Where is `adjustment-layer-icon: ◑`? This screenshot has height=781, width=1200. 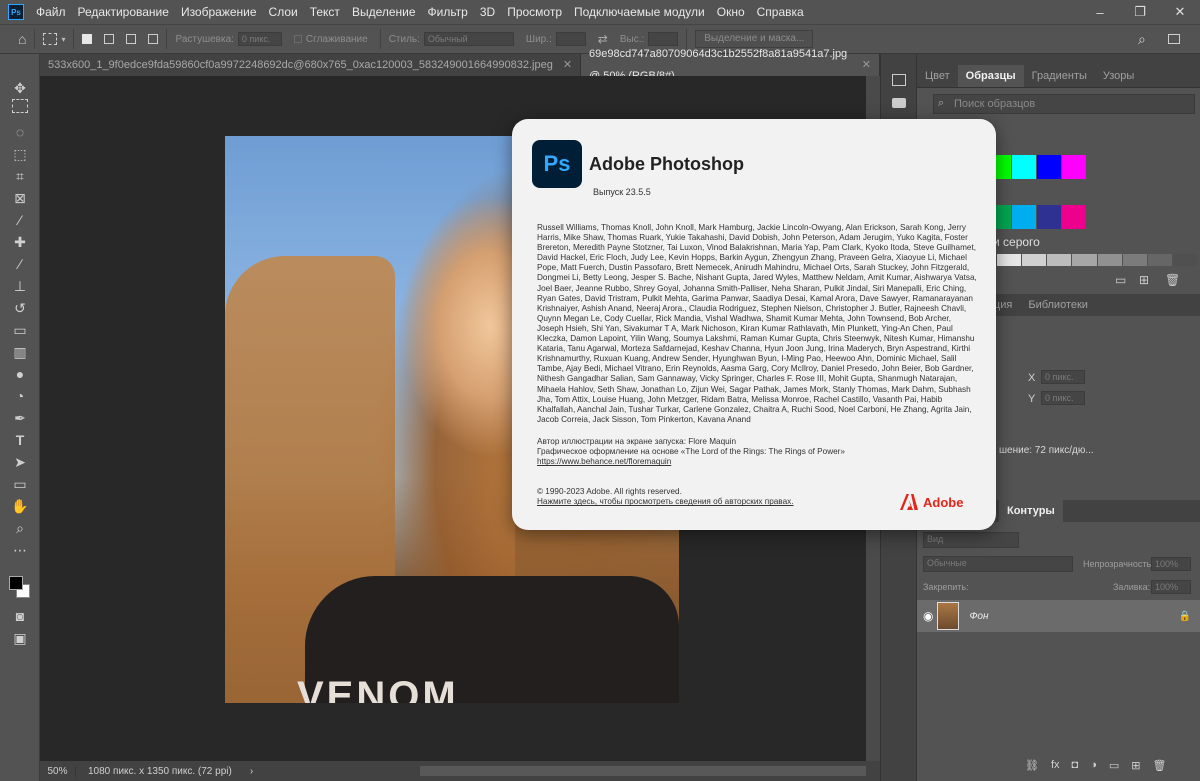
adjustment-layer-icon: ◑ is located at coordinates (1093, 765).